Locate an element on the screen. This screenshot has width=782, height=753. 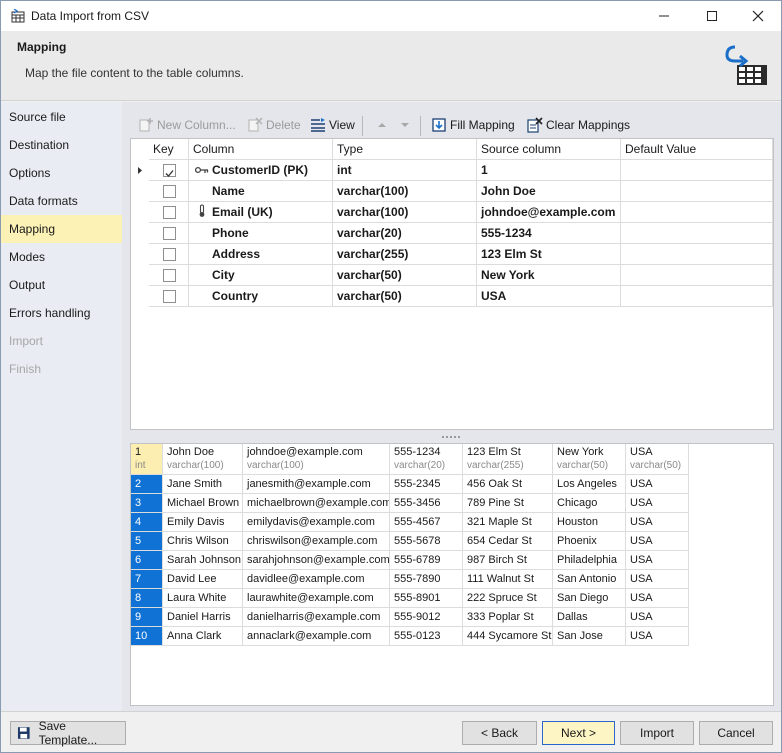
toolbar-separator is located at coordinates (420, 126).